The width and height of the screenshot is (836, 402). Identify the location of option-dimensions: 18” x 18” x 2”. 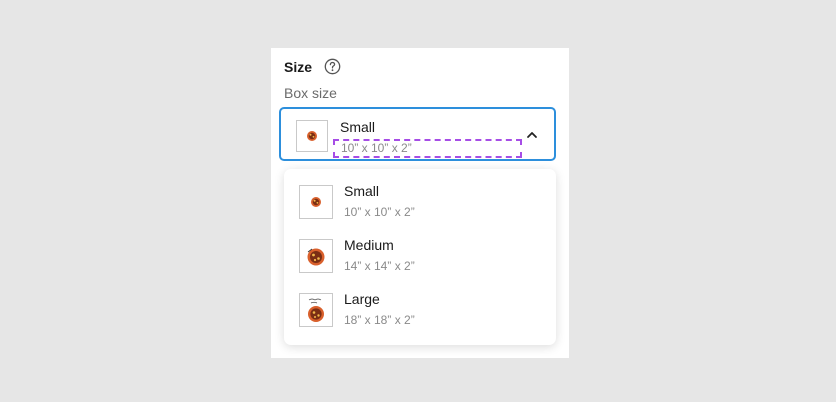
(379, 320).